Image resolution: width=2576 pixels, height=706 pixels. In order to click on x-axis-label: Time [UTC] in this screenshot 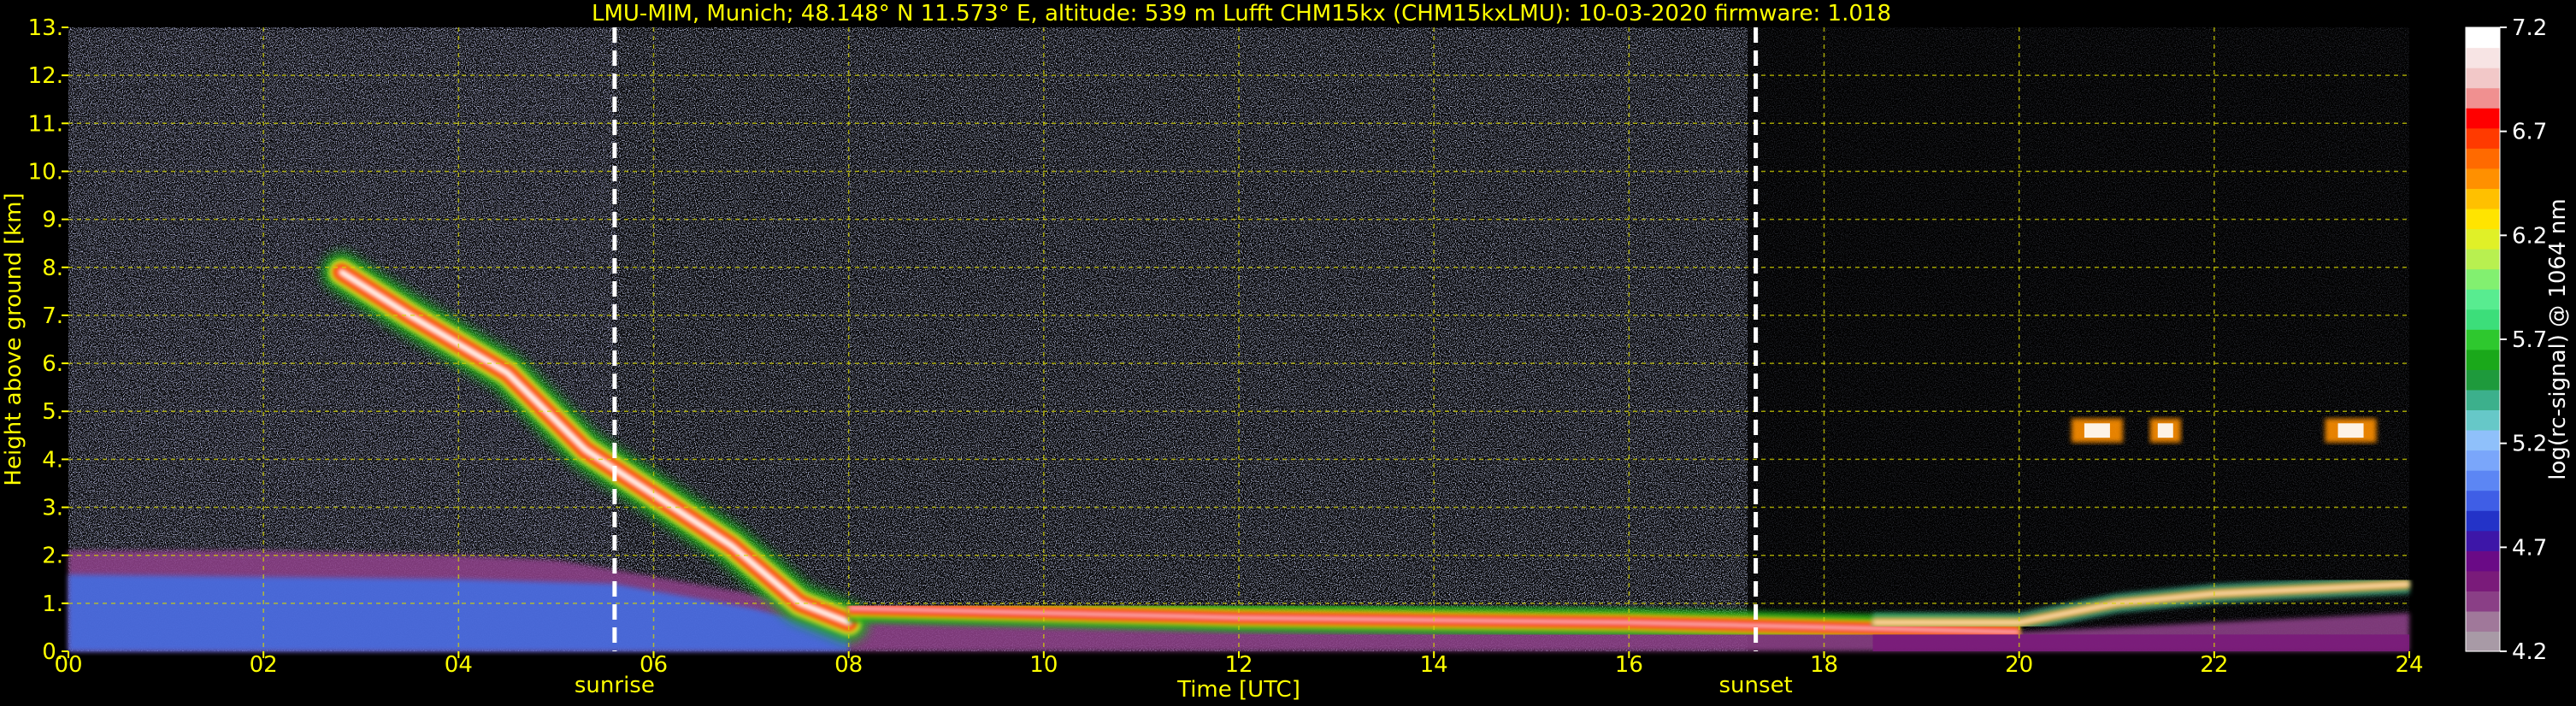, I will do `click(1238, 690)`.